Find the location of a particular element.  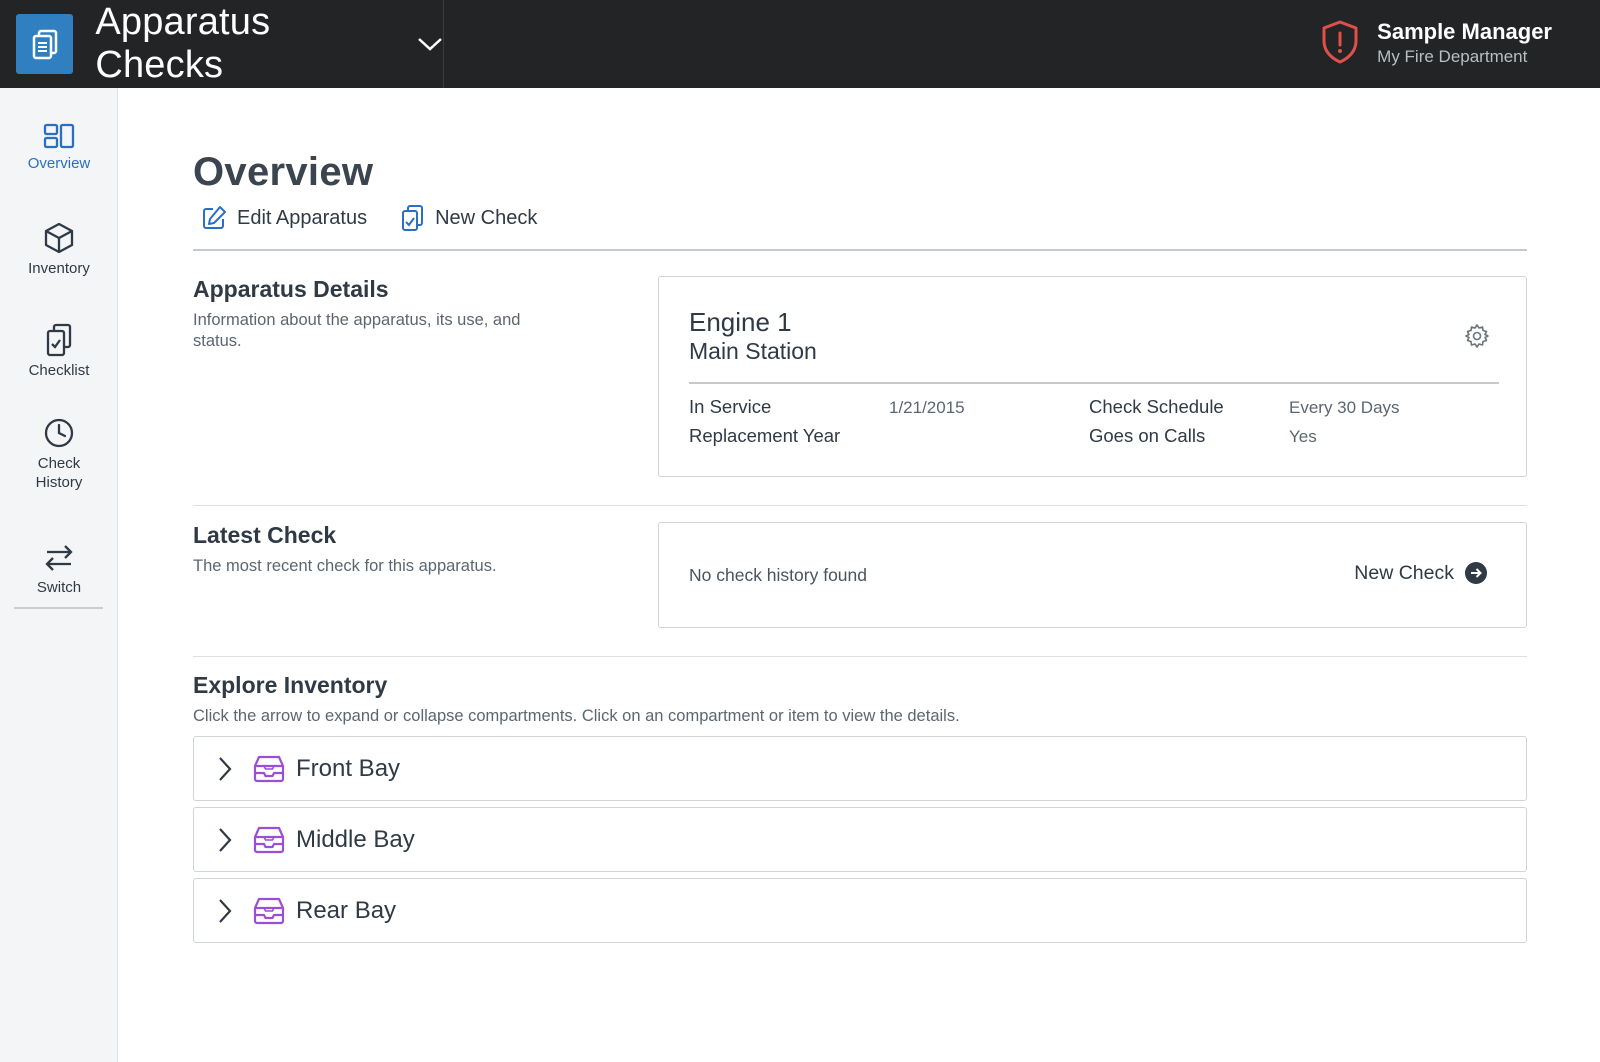

replacement-year-label: Replacement Year is located at coordinates (765, 435).